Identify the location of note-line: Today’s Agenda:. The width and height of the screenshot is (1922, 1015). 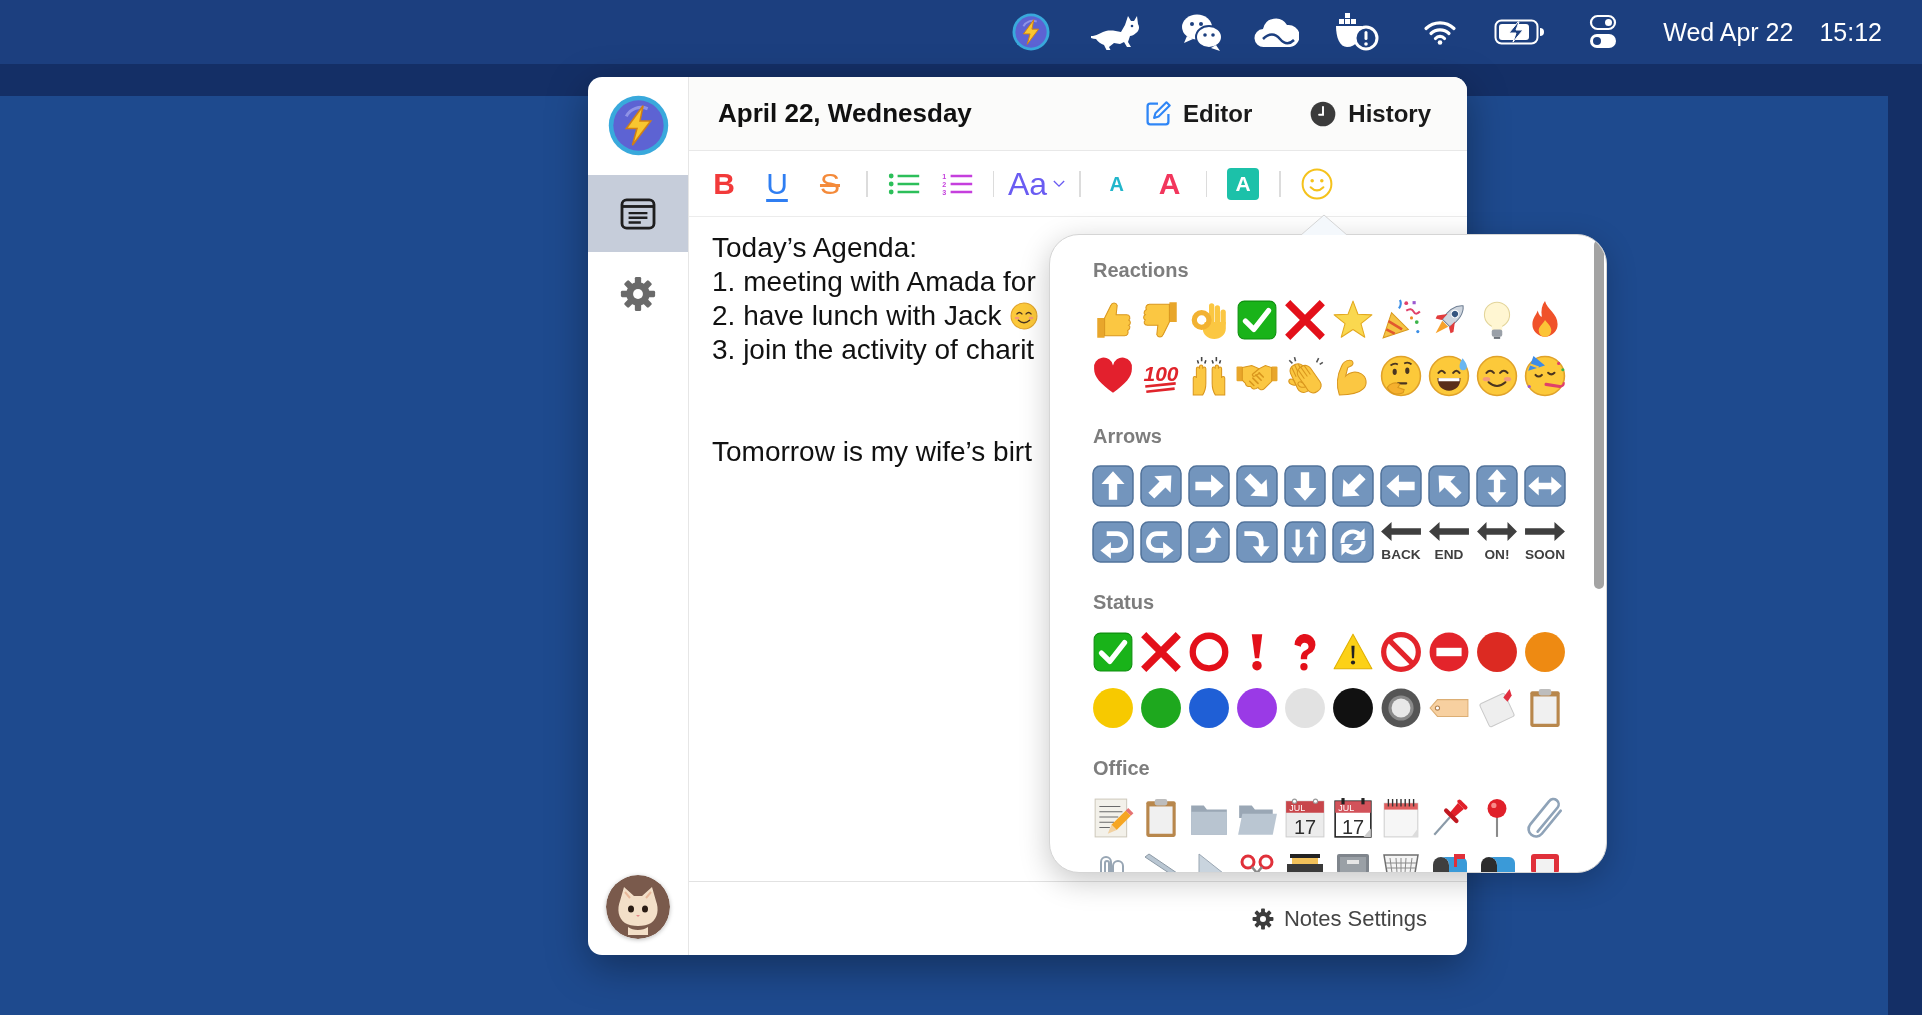
(814, 248).